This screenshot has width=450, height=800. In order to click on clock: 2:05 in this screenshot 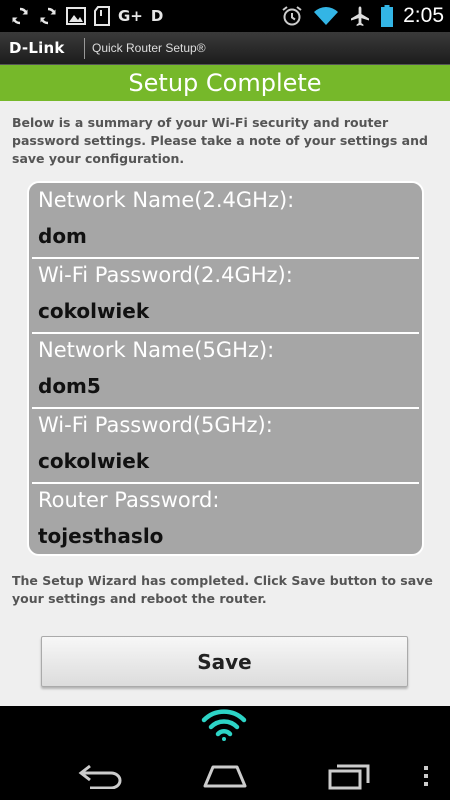, I will do `click(423, 15)`.